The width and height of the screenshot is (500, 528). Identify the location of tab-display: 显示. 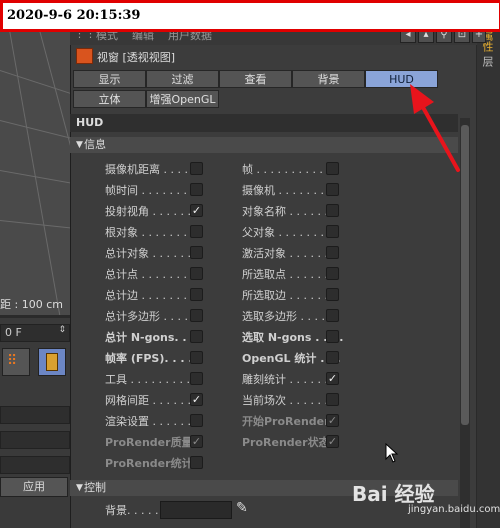
(109, 79).